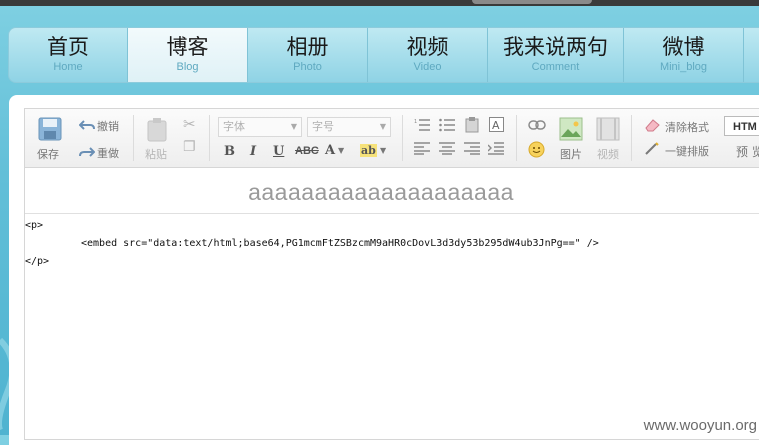  Describe the element at coordinates (422, 125) in the screenshot. I see `ordered-list-icon: 1` at that location.